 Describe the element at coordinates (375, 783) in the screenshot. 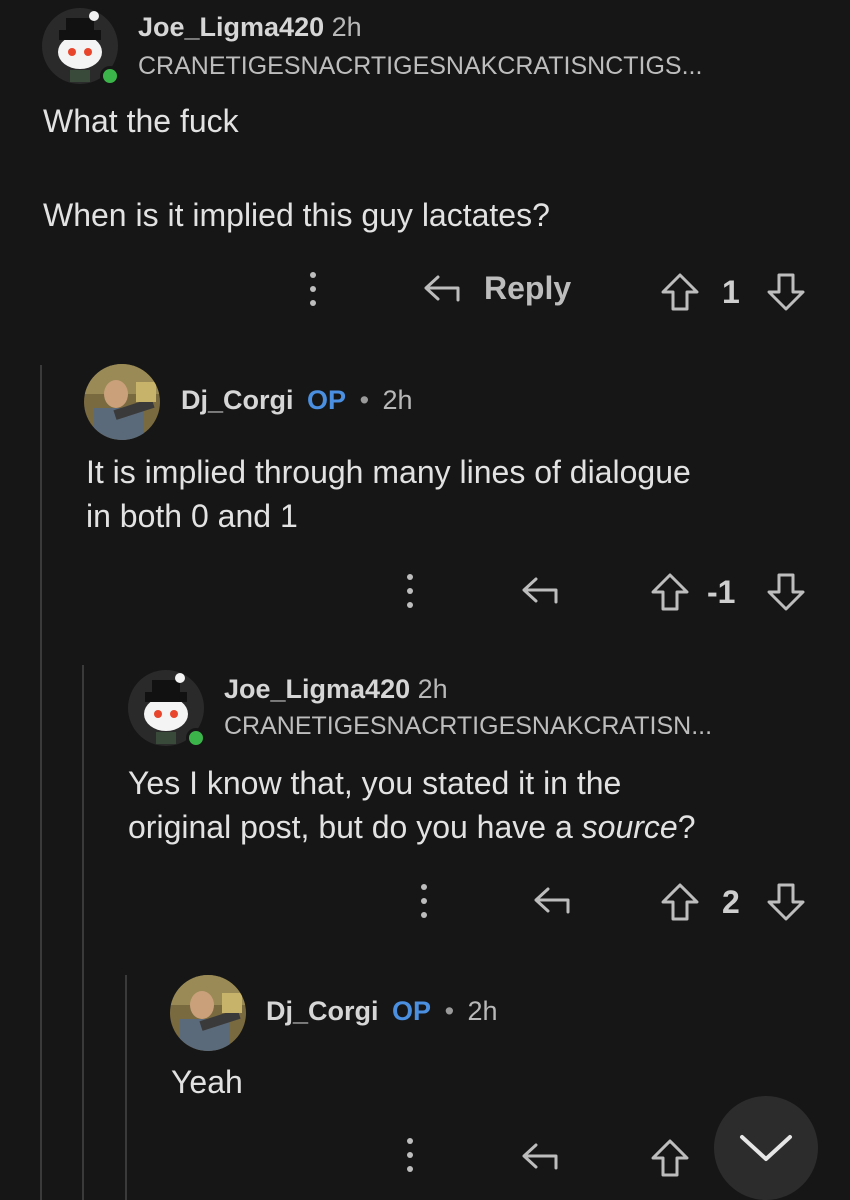

I see `comment-body-line: Yes I know that, you stated it in the` at that location.